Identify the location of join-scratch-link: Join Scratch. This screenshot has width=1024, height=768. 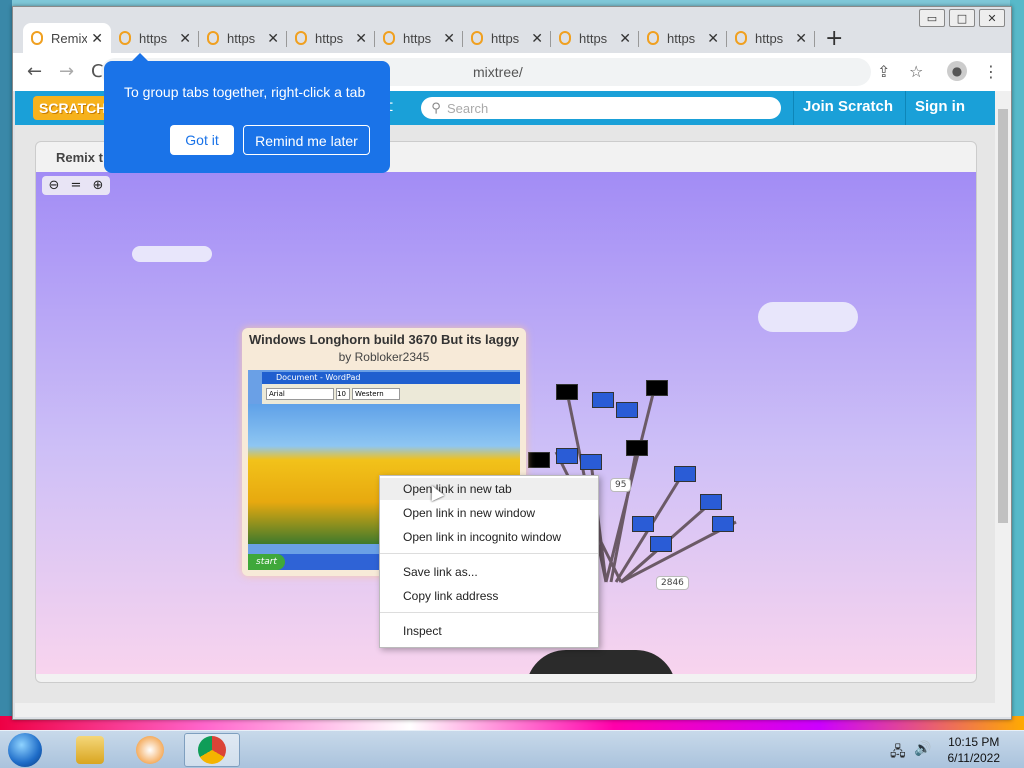
(848, 106).